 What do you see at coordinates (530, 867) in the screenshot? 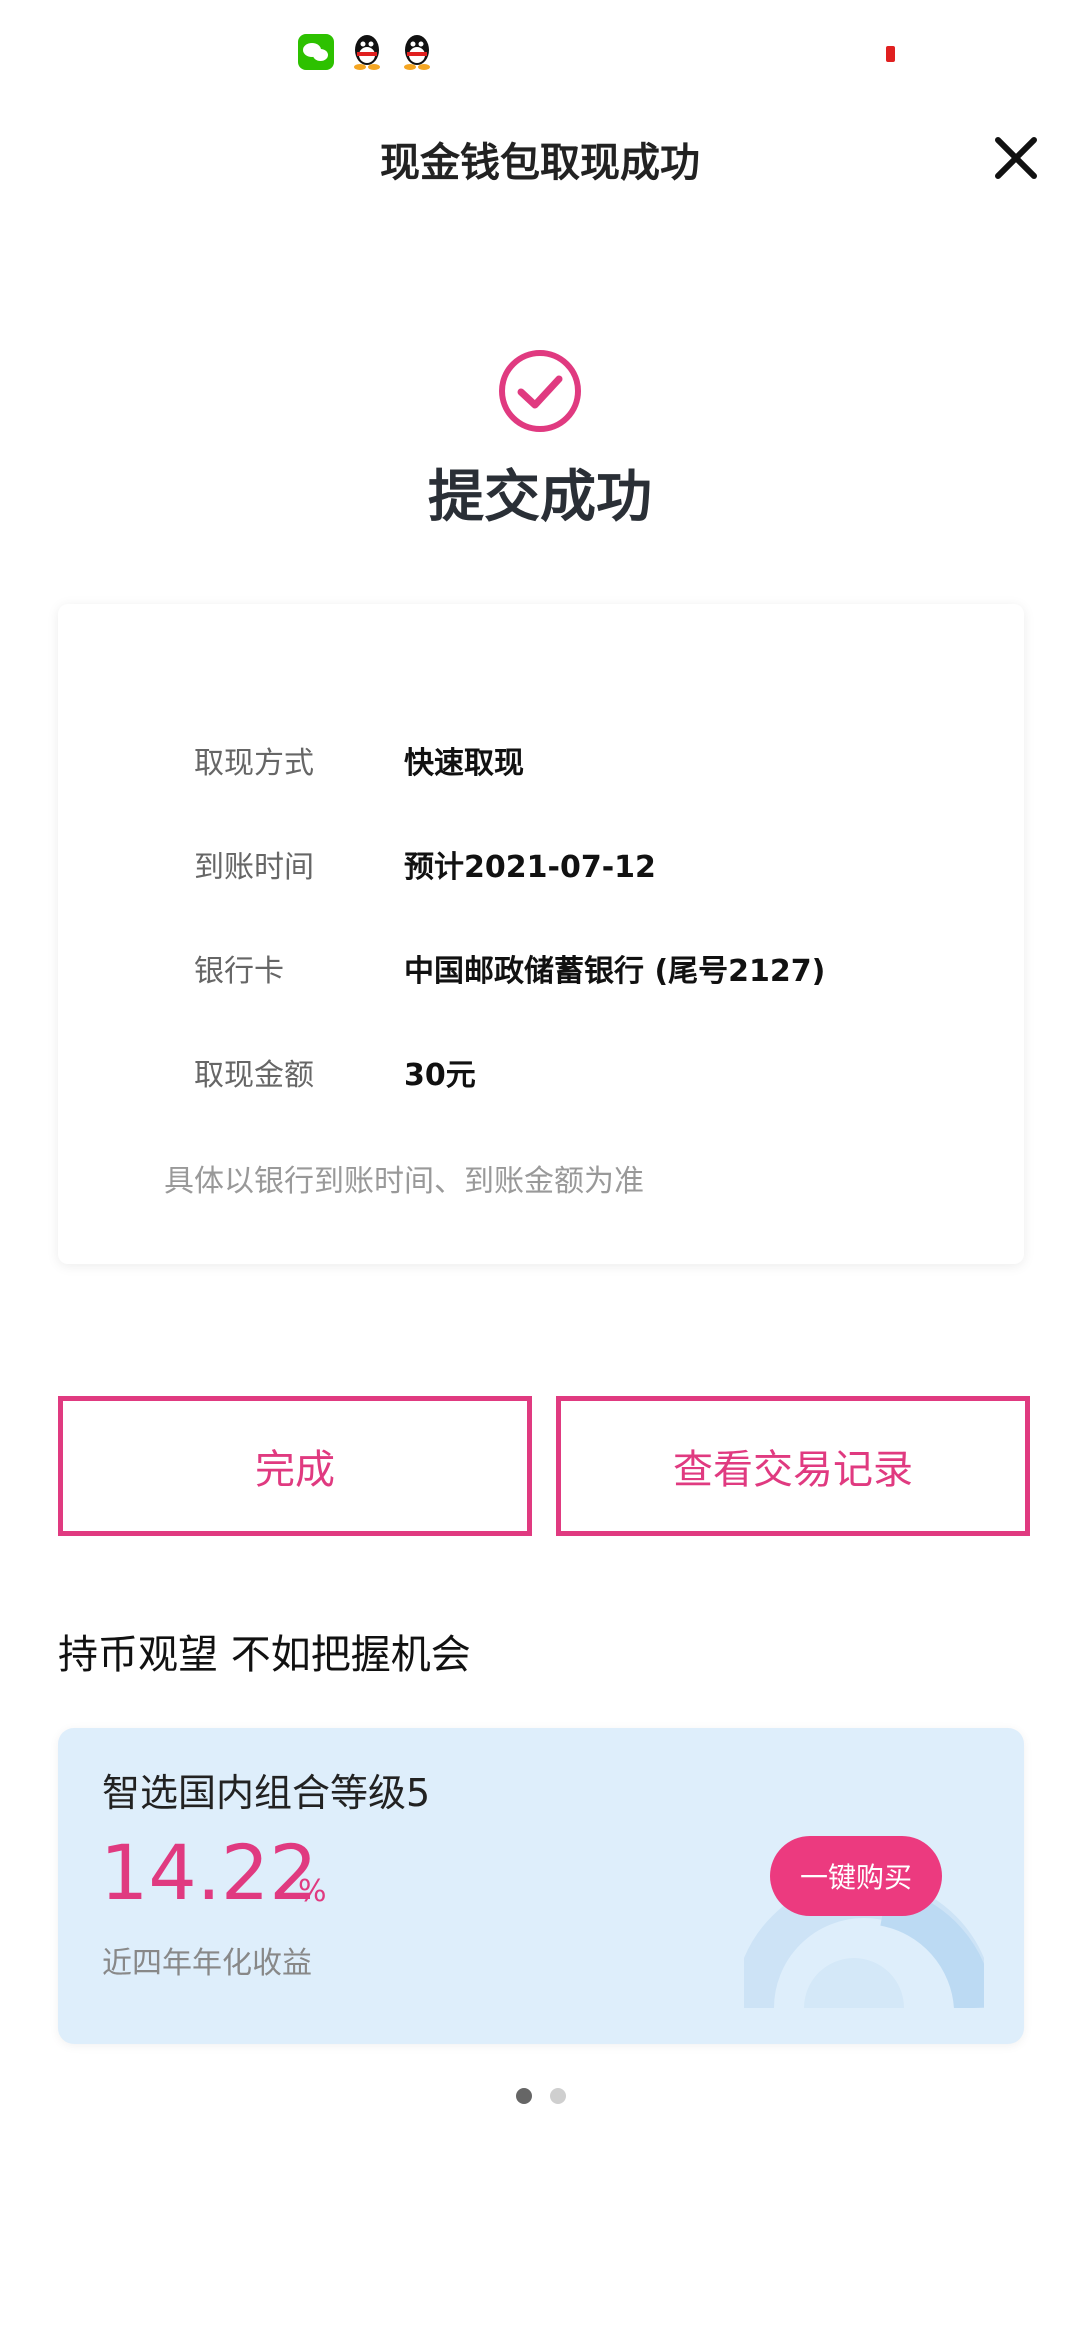
I see `info-value: 预计2021-07-12` at bounding box center [530, 867].